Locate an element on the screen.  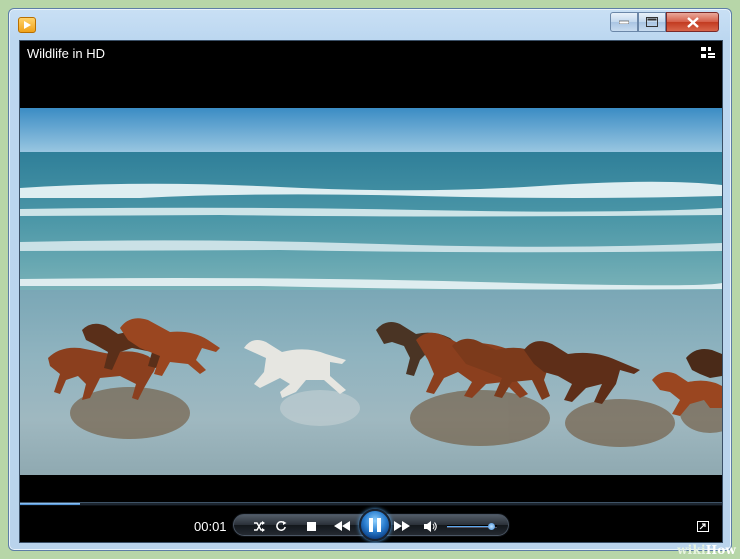
maximize-icon is located at coordinates (652, 22).